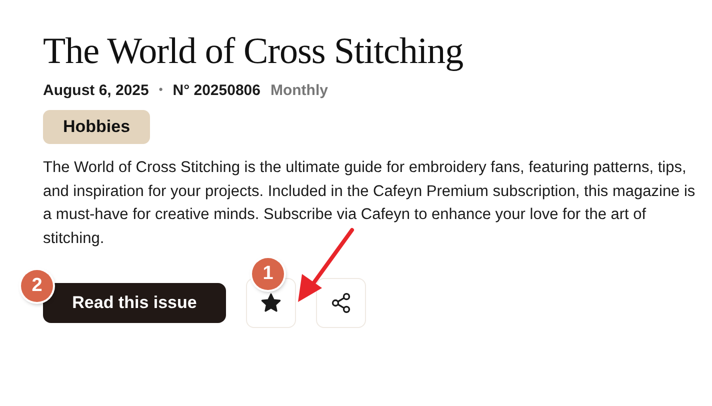 Image resolution: width=712 pixels, height=406 pixels. Describe the element at coordinates (216, 90) in the screenshot. I see `issue-number: N° 20250806` at that location.